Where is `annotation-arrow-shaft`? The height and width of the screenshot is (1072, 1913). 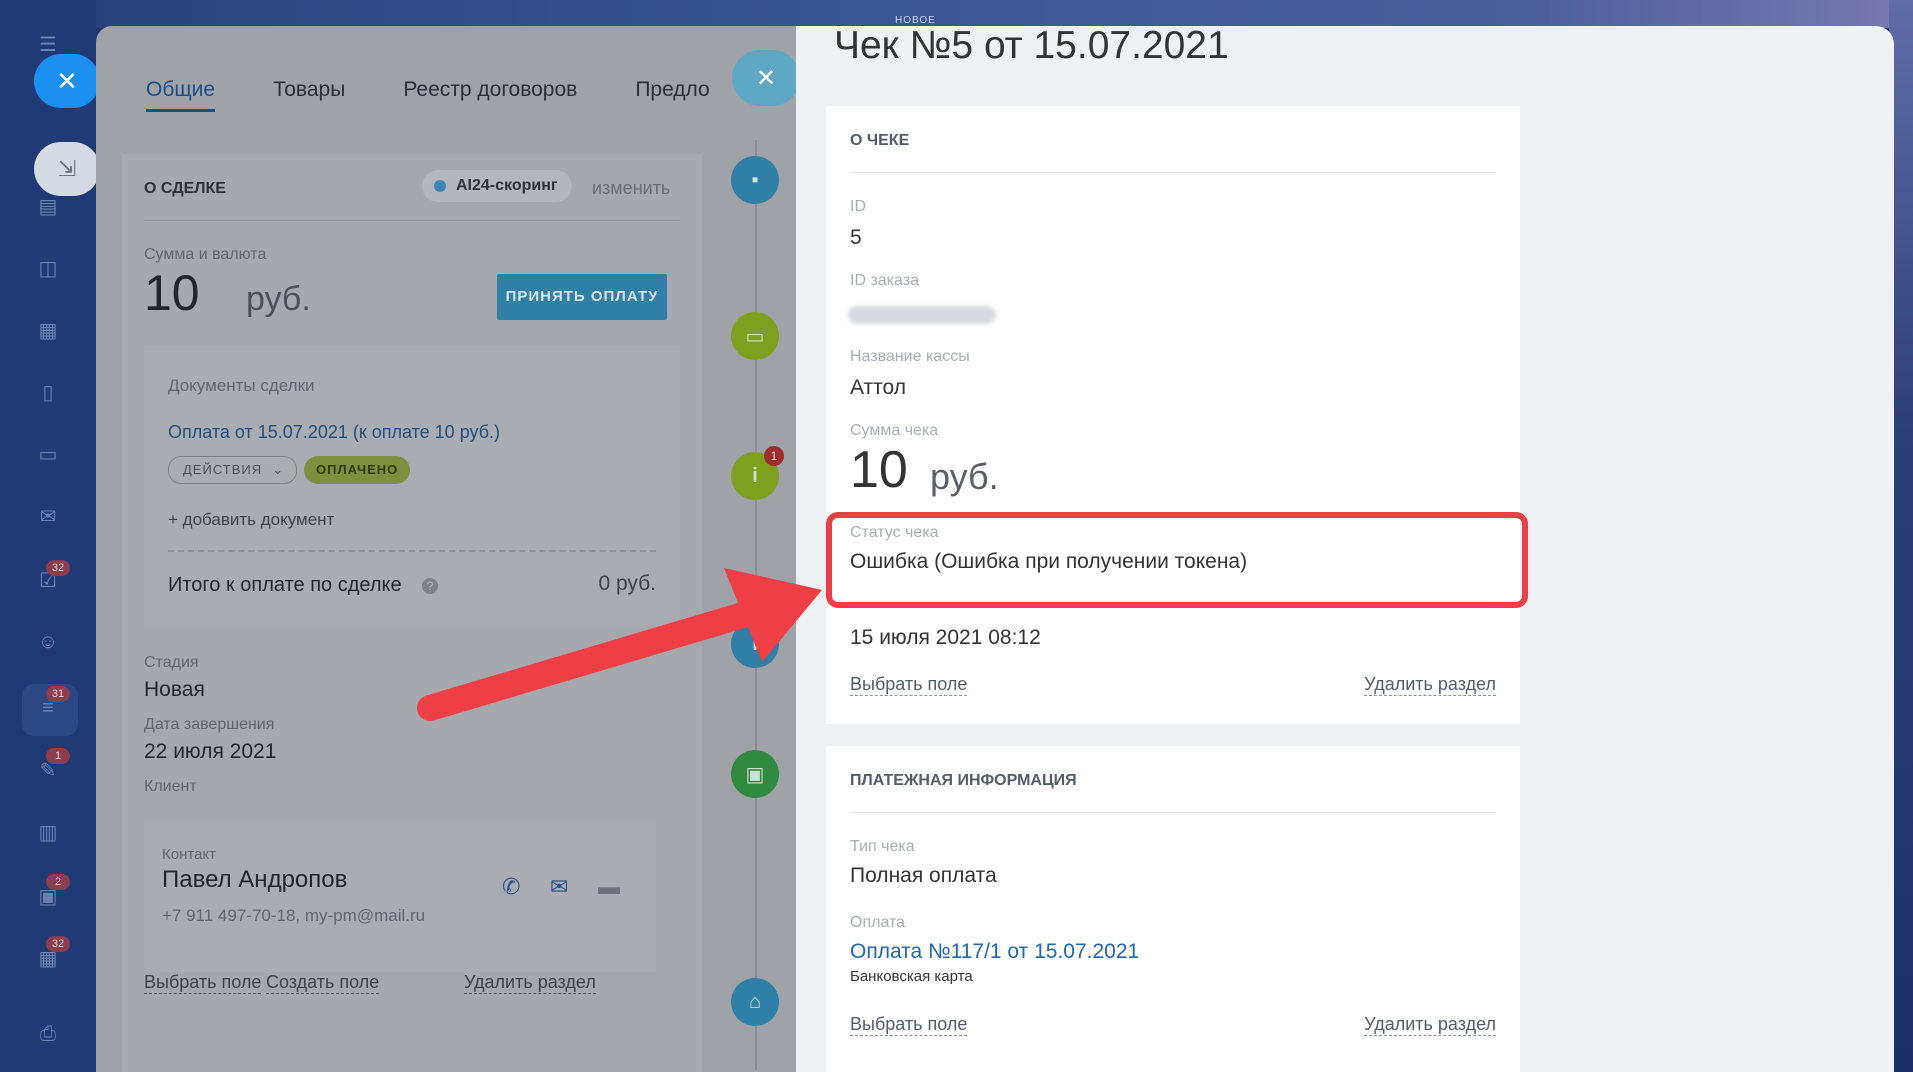 annotation-arrow-shaft is located at coordinates (595, 659).